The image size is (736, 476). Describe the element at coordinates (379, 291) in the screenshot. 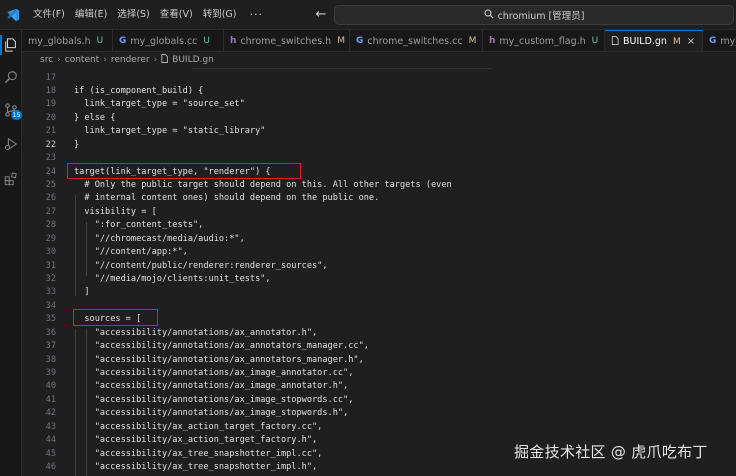

I see `code-line: 33 ]` at that location.